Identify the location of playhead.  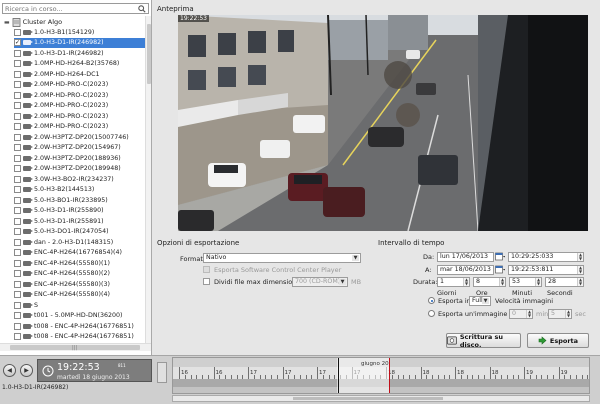
(389, 375).